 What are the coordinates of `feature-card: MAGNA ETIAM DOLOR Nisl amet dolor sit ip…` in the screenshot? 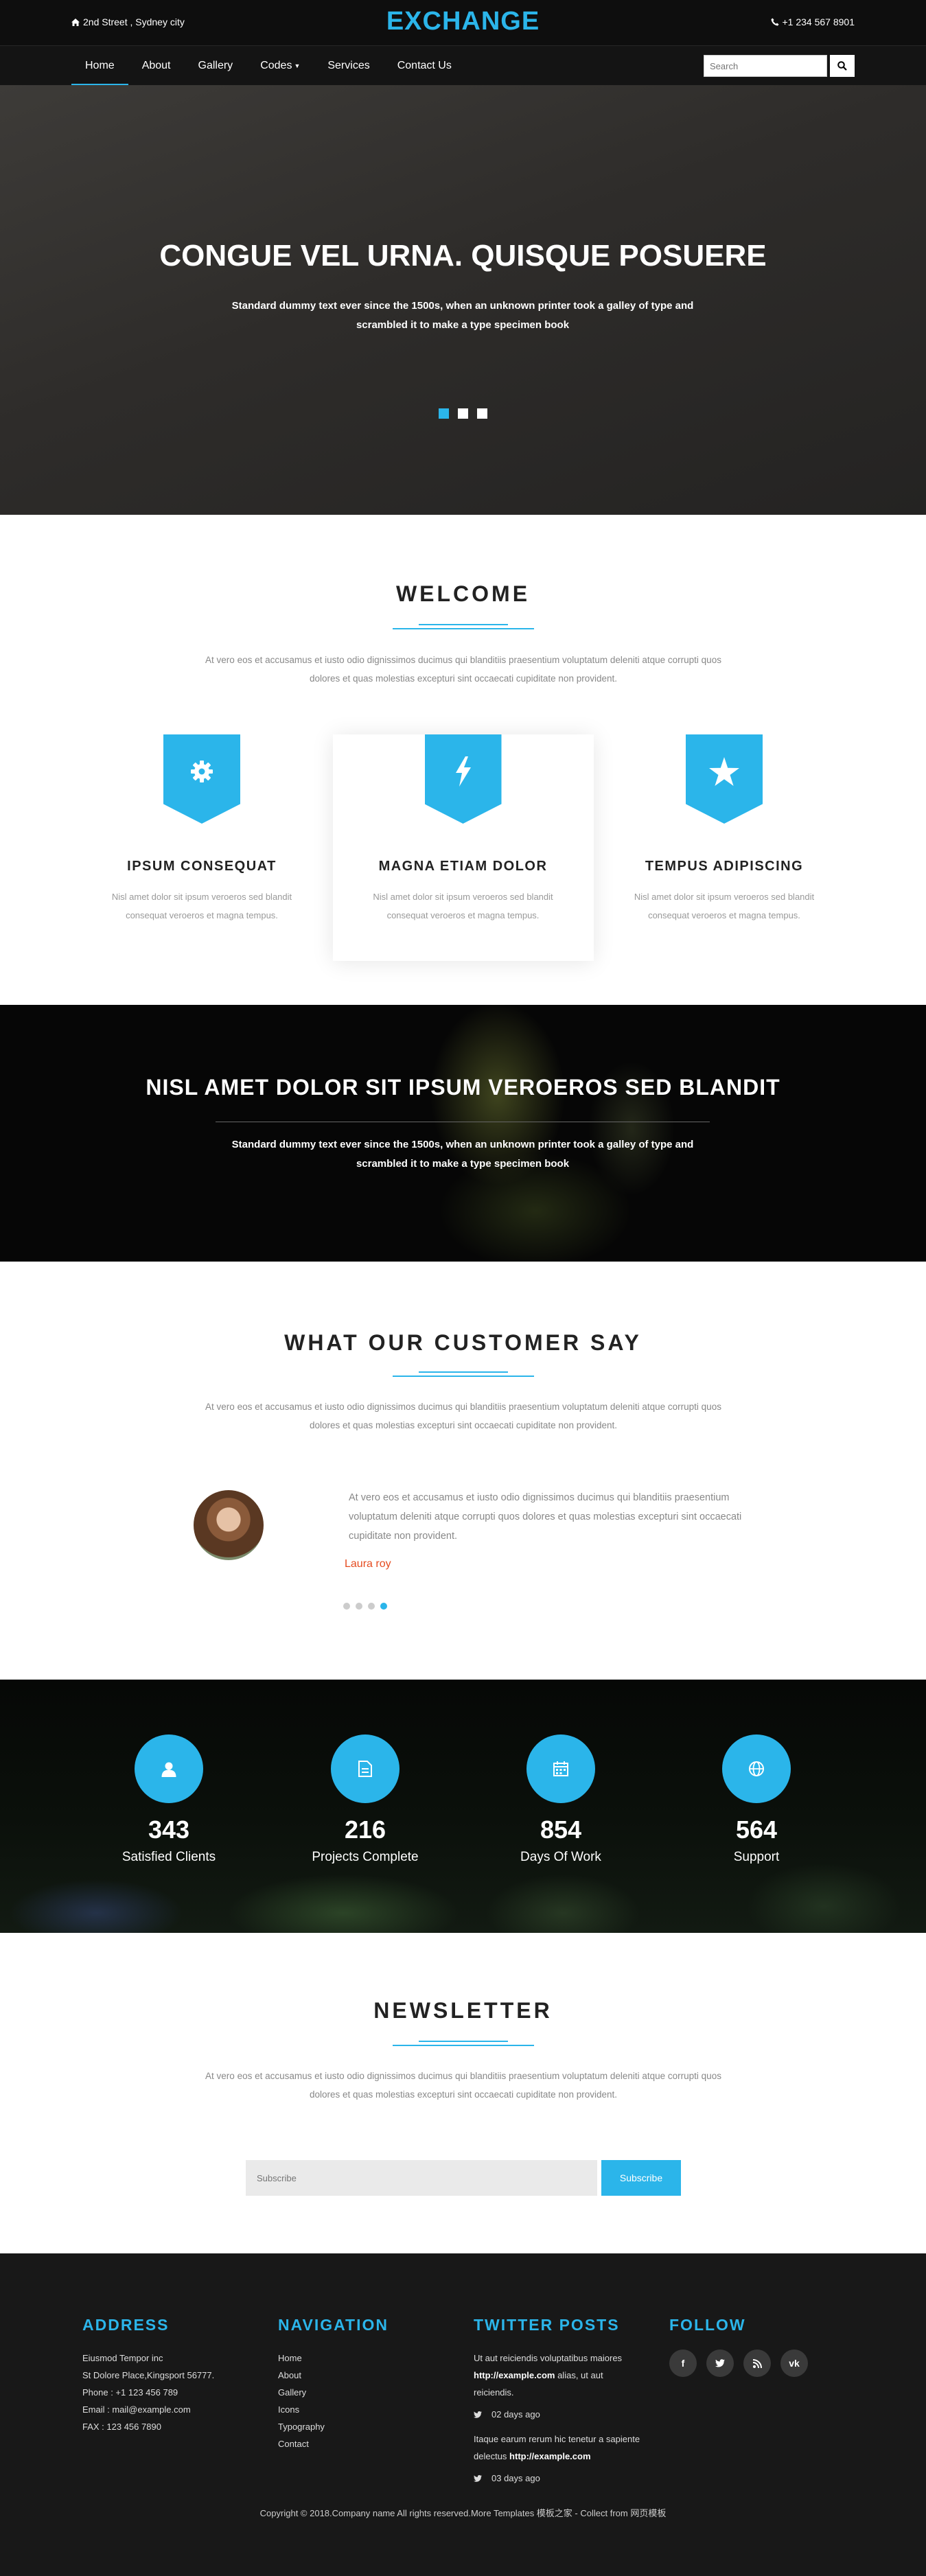 It's located at (463, 847).